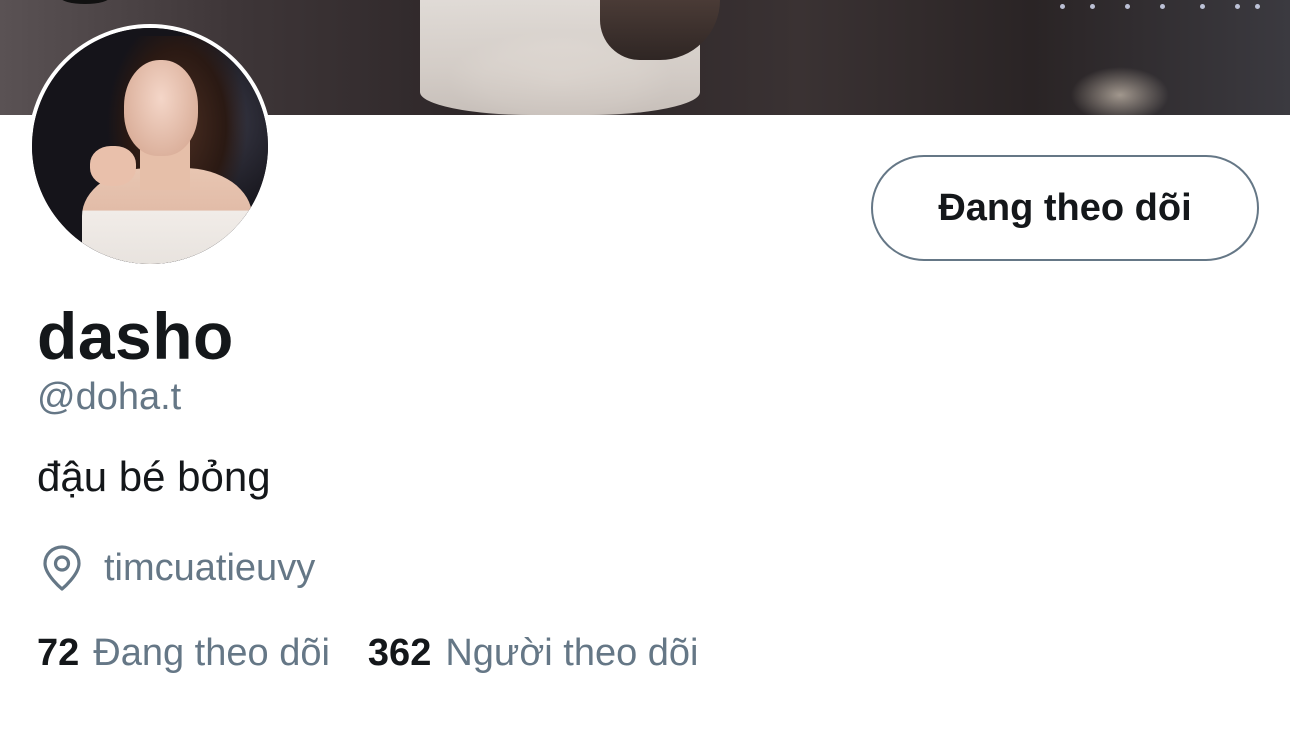 The image size is (1290, 748). What do you see at coordinates (1160, 10) in the screenshot?
I see `banner-city-lights` at bounding box center [1160, 10].